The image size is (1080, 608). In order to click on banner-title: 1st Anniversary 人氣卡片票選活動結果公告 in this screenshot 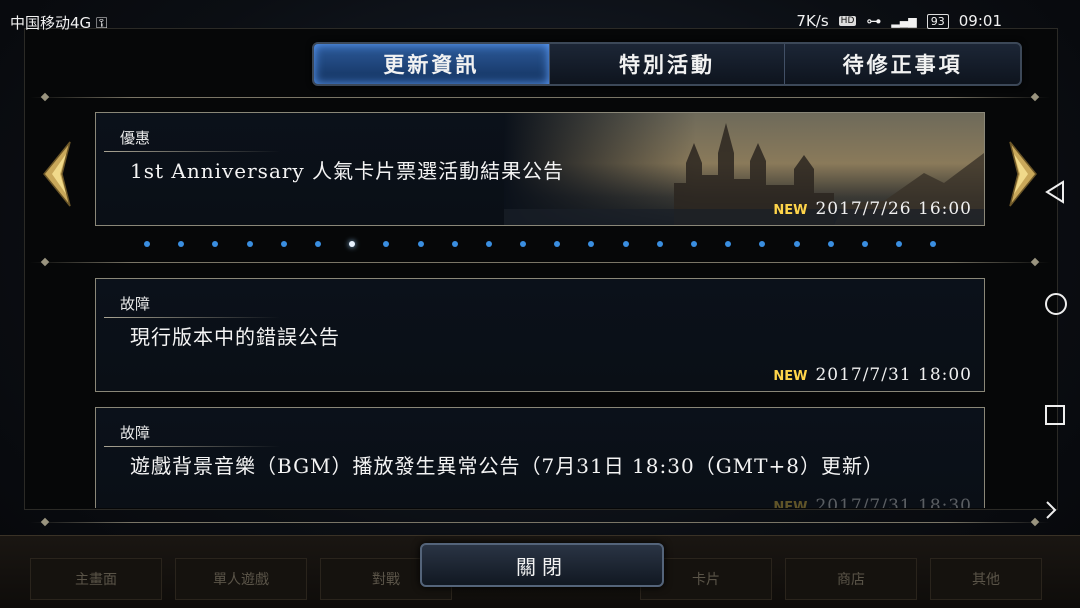, I will do `click(347, 171)`.